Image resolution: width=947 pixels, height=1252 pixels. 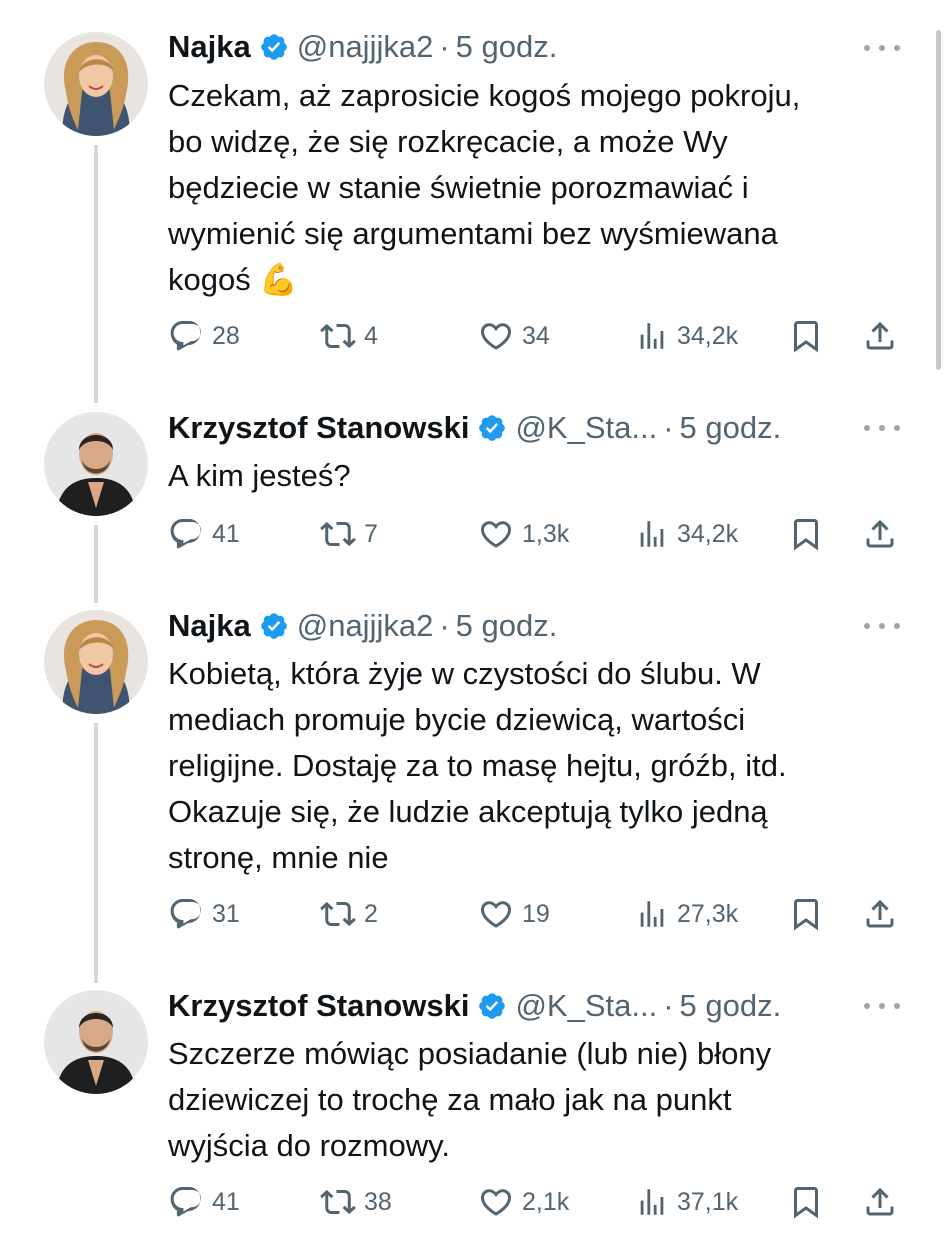 I want to click on reply-button: 28, so click(x=204, y=336).